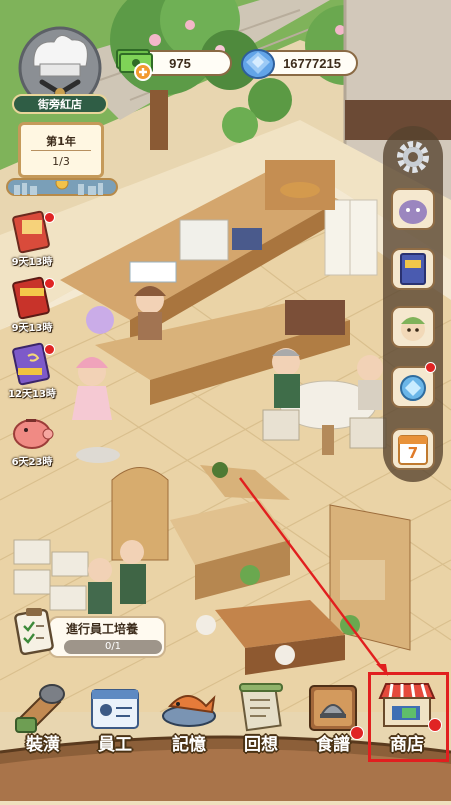 The image size is (451, 805). I want to click on timer-event-book: 9天13時, so click(32, 239).